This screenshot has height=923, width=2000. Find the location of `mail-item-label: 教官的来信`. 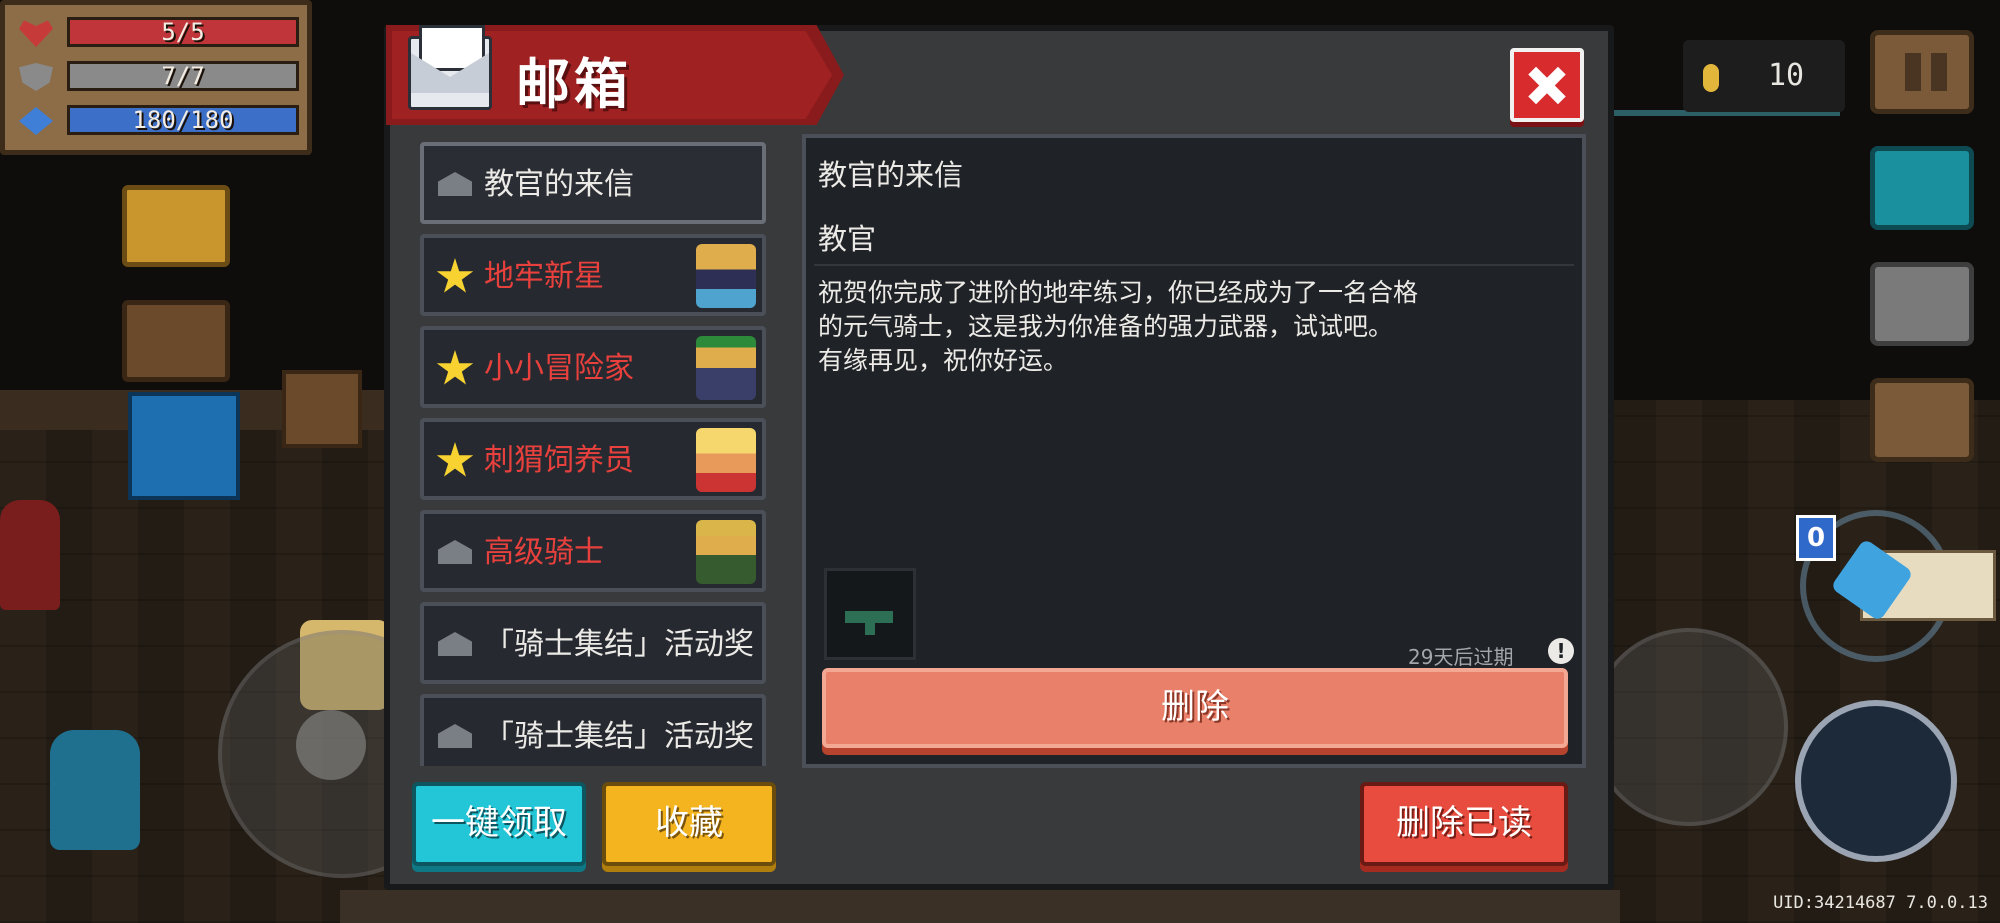

mail-item-label: 教官的来信 is located at coordinates (559, 185).